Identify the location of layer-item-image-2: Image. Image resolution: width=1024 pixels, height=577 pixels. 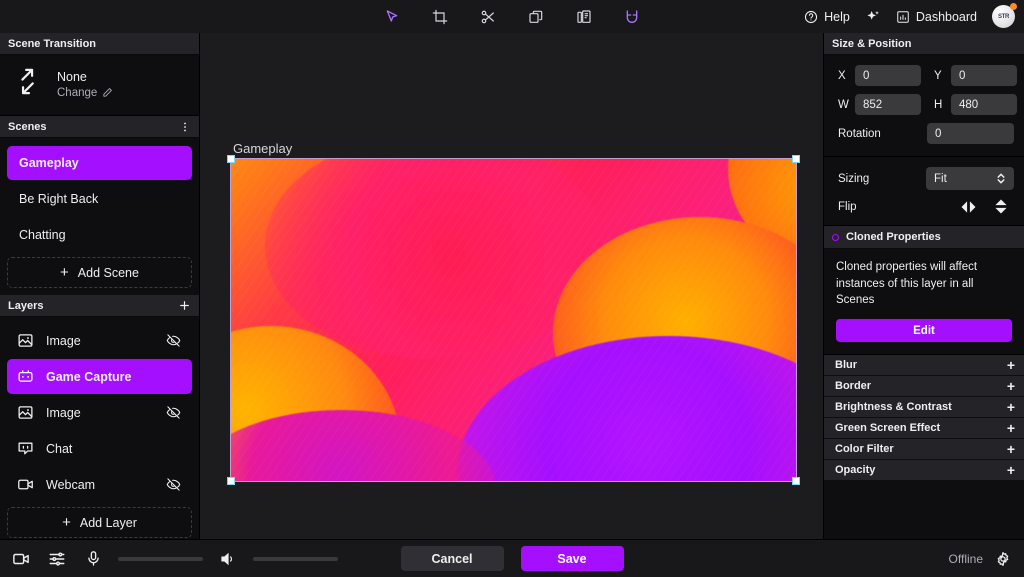
(99, 412).